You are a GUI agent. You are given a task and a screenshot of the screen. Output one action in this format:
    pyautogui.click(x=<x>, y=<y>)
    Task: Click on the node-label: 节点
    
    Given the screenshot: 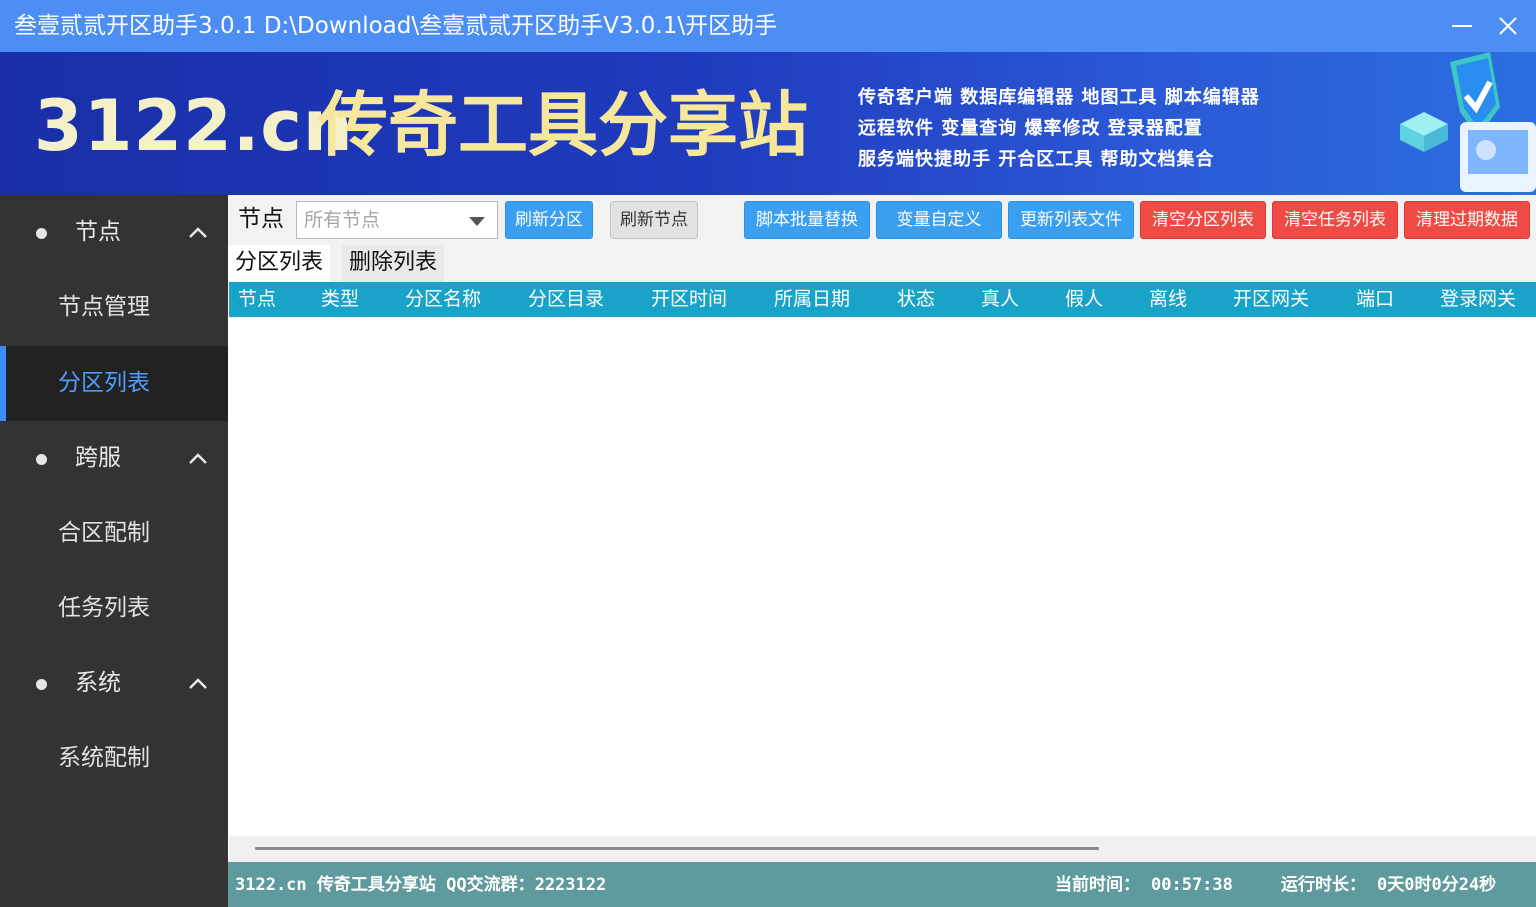 What is the action you would take?
    pyautogui.click(x=261, y=219)
    